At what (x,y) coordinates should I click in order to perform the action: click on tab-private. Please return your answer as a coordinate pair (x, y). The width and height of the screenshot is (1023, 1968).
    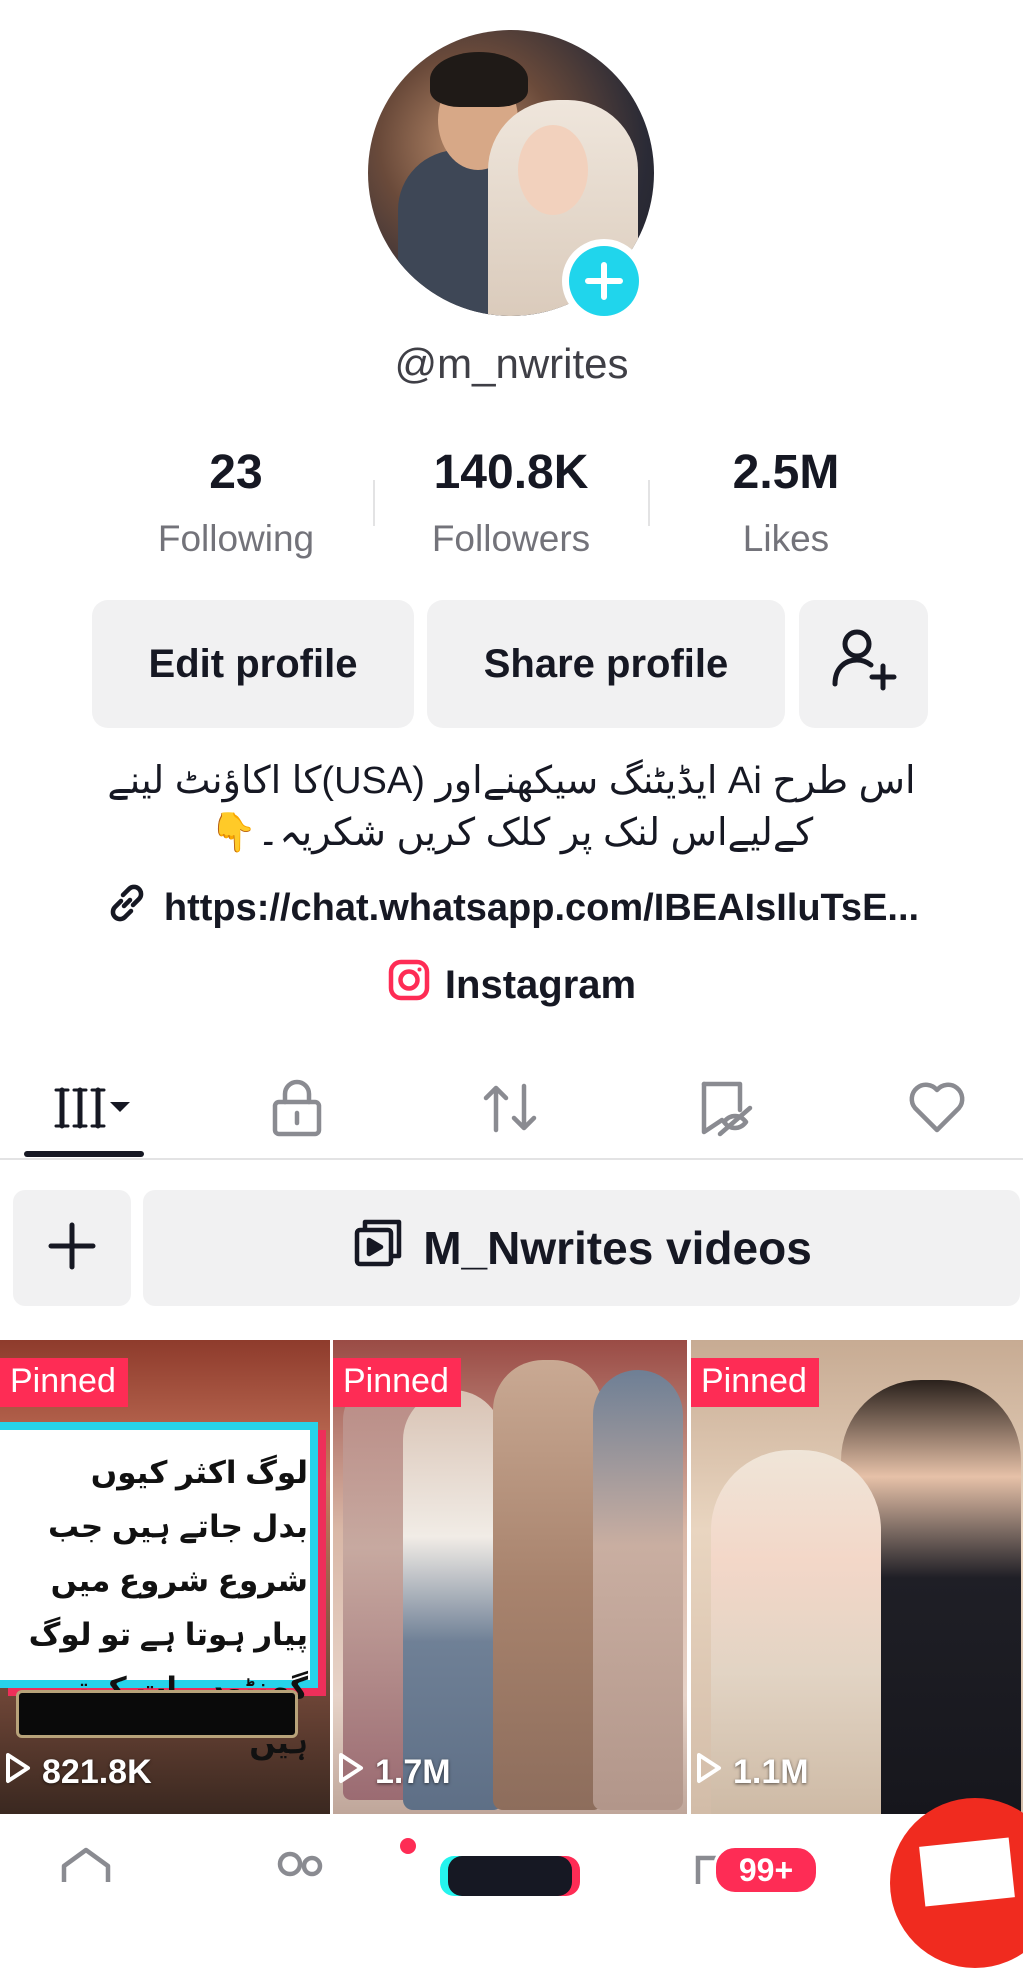
    Looking at the image, I should click on (297, 1110).